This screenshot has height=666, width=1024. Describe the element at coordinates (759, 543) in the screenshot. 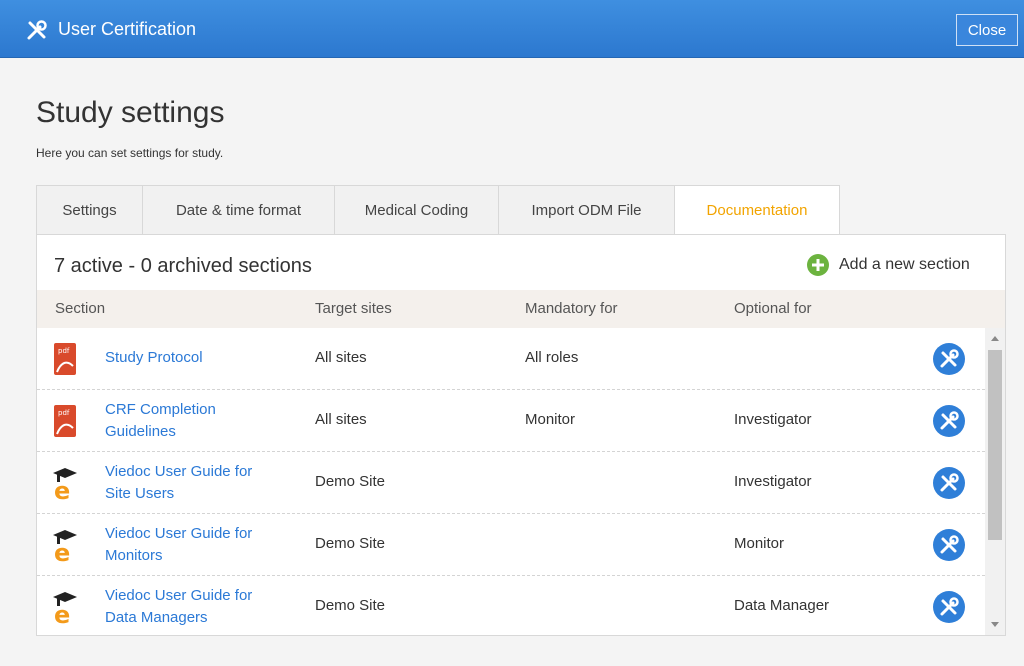

I see `optional-for-cell: Monitor` at that location.